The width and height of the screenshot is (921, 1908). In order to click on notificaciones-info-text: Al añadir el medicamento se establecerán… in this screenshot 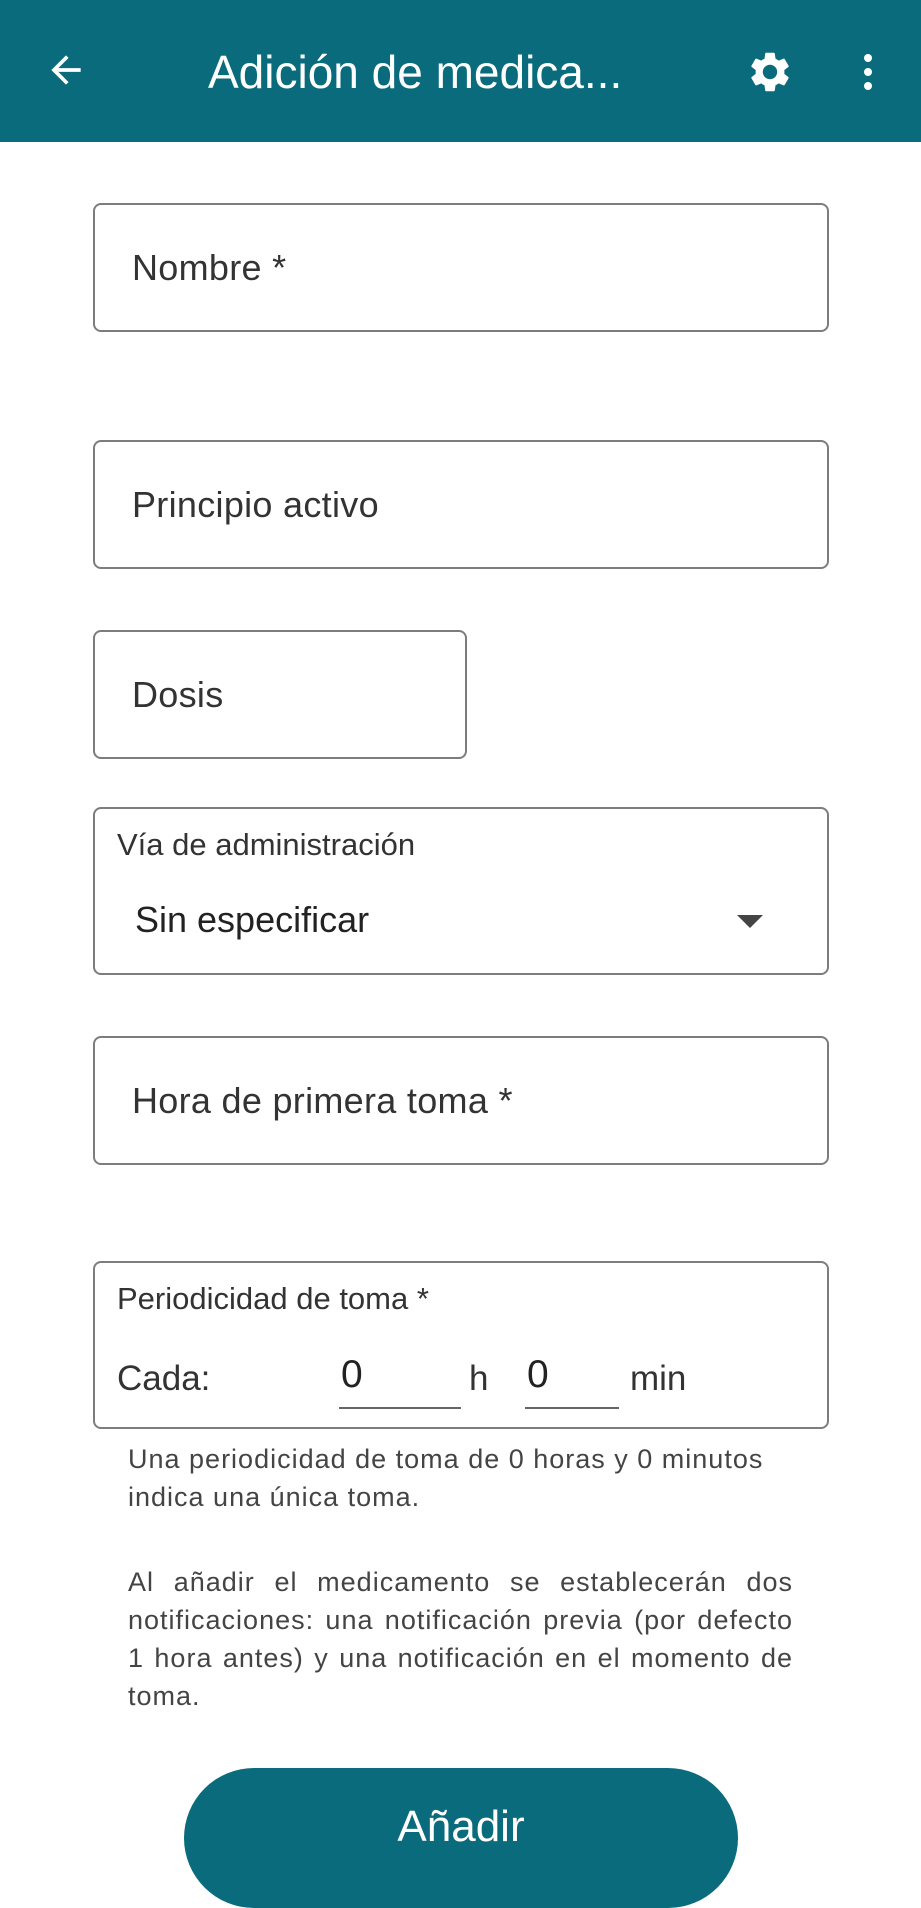, I will do `click(460, 1639)`.